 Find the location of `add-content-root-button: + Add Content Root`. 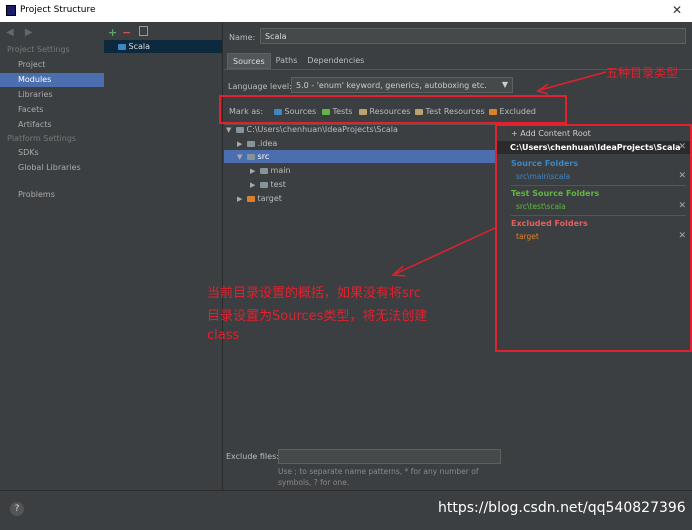

add-content-root-button: + Add Content Root is located at coordinates (551, 133).